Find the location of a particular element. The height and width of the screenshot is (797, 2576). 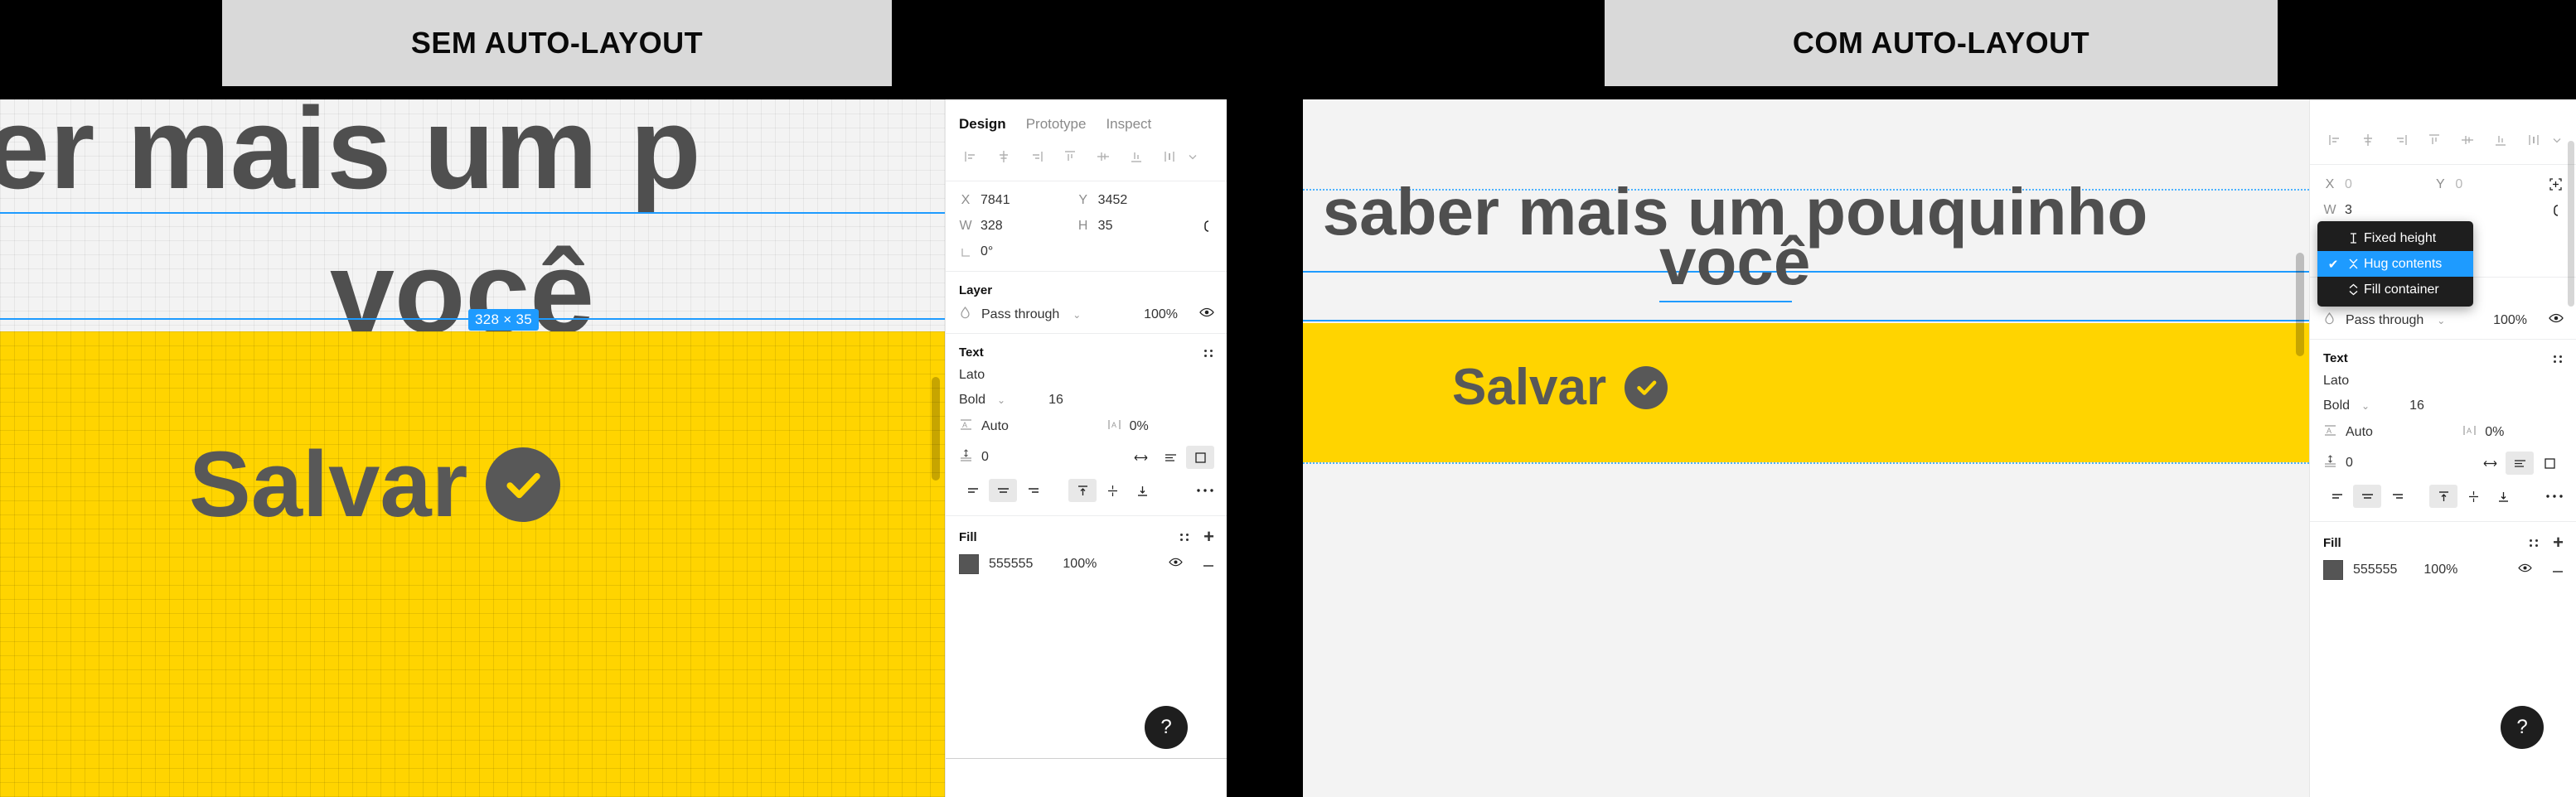

absolute-position-icon is located at coordinates (2556, 184).